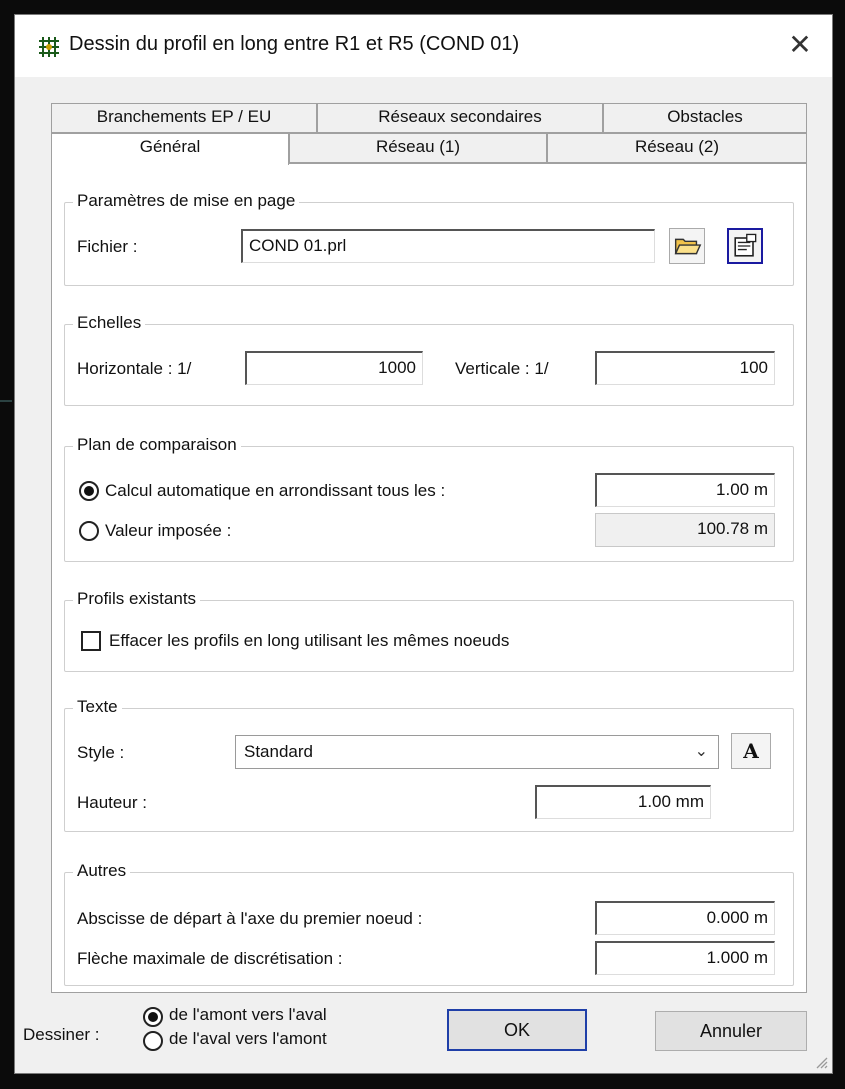  Describe the element at coordinates (89, 491) in the screenshot. I see `auto-calc-radio` at that location.